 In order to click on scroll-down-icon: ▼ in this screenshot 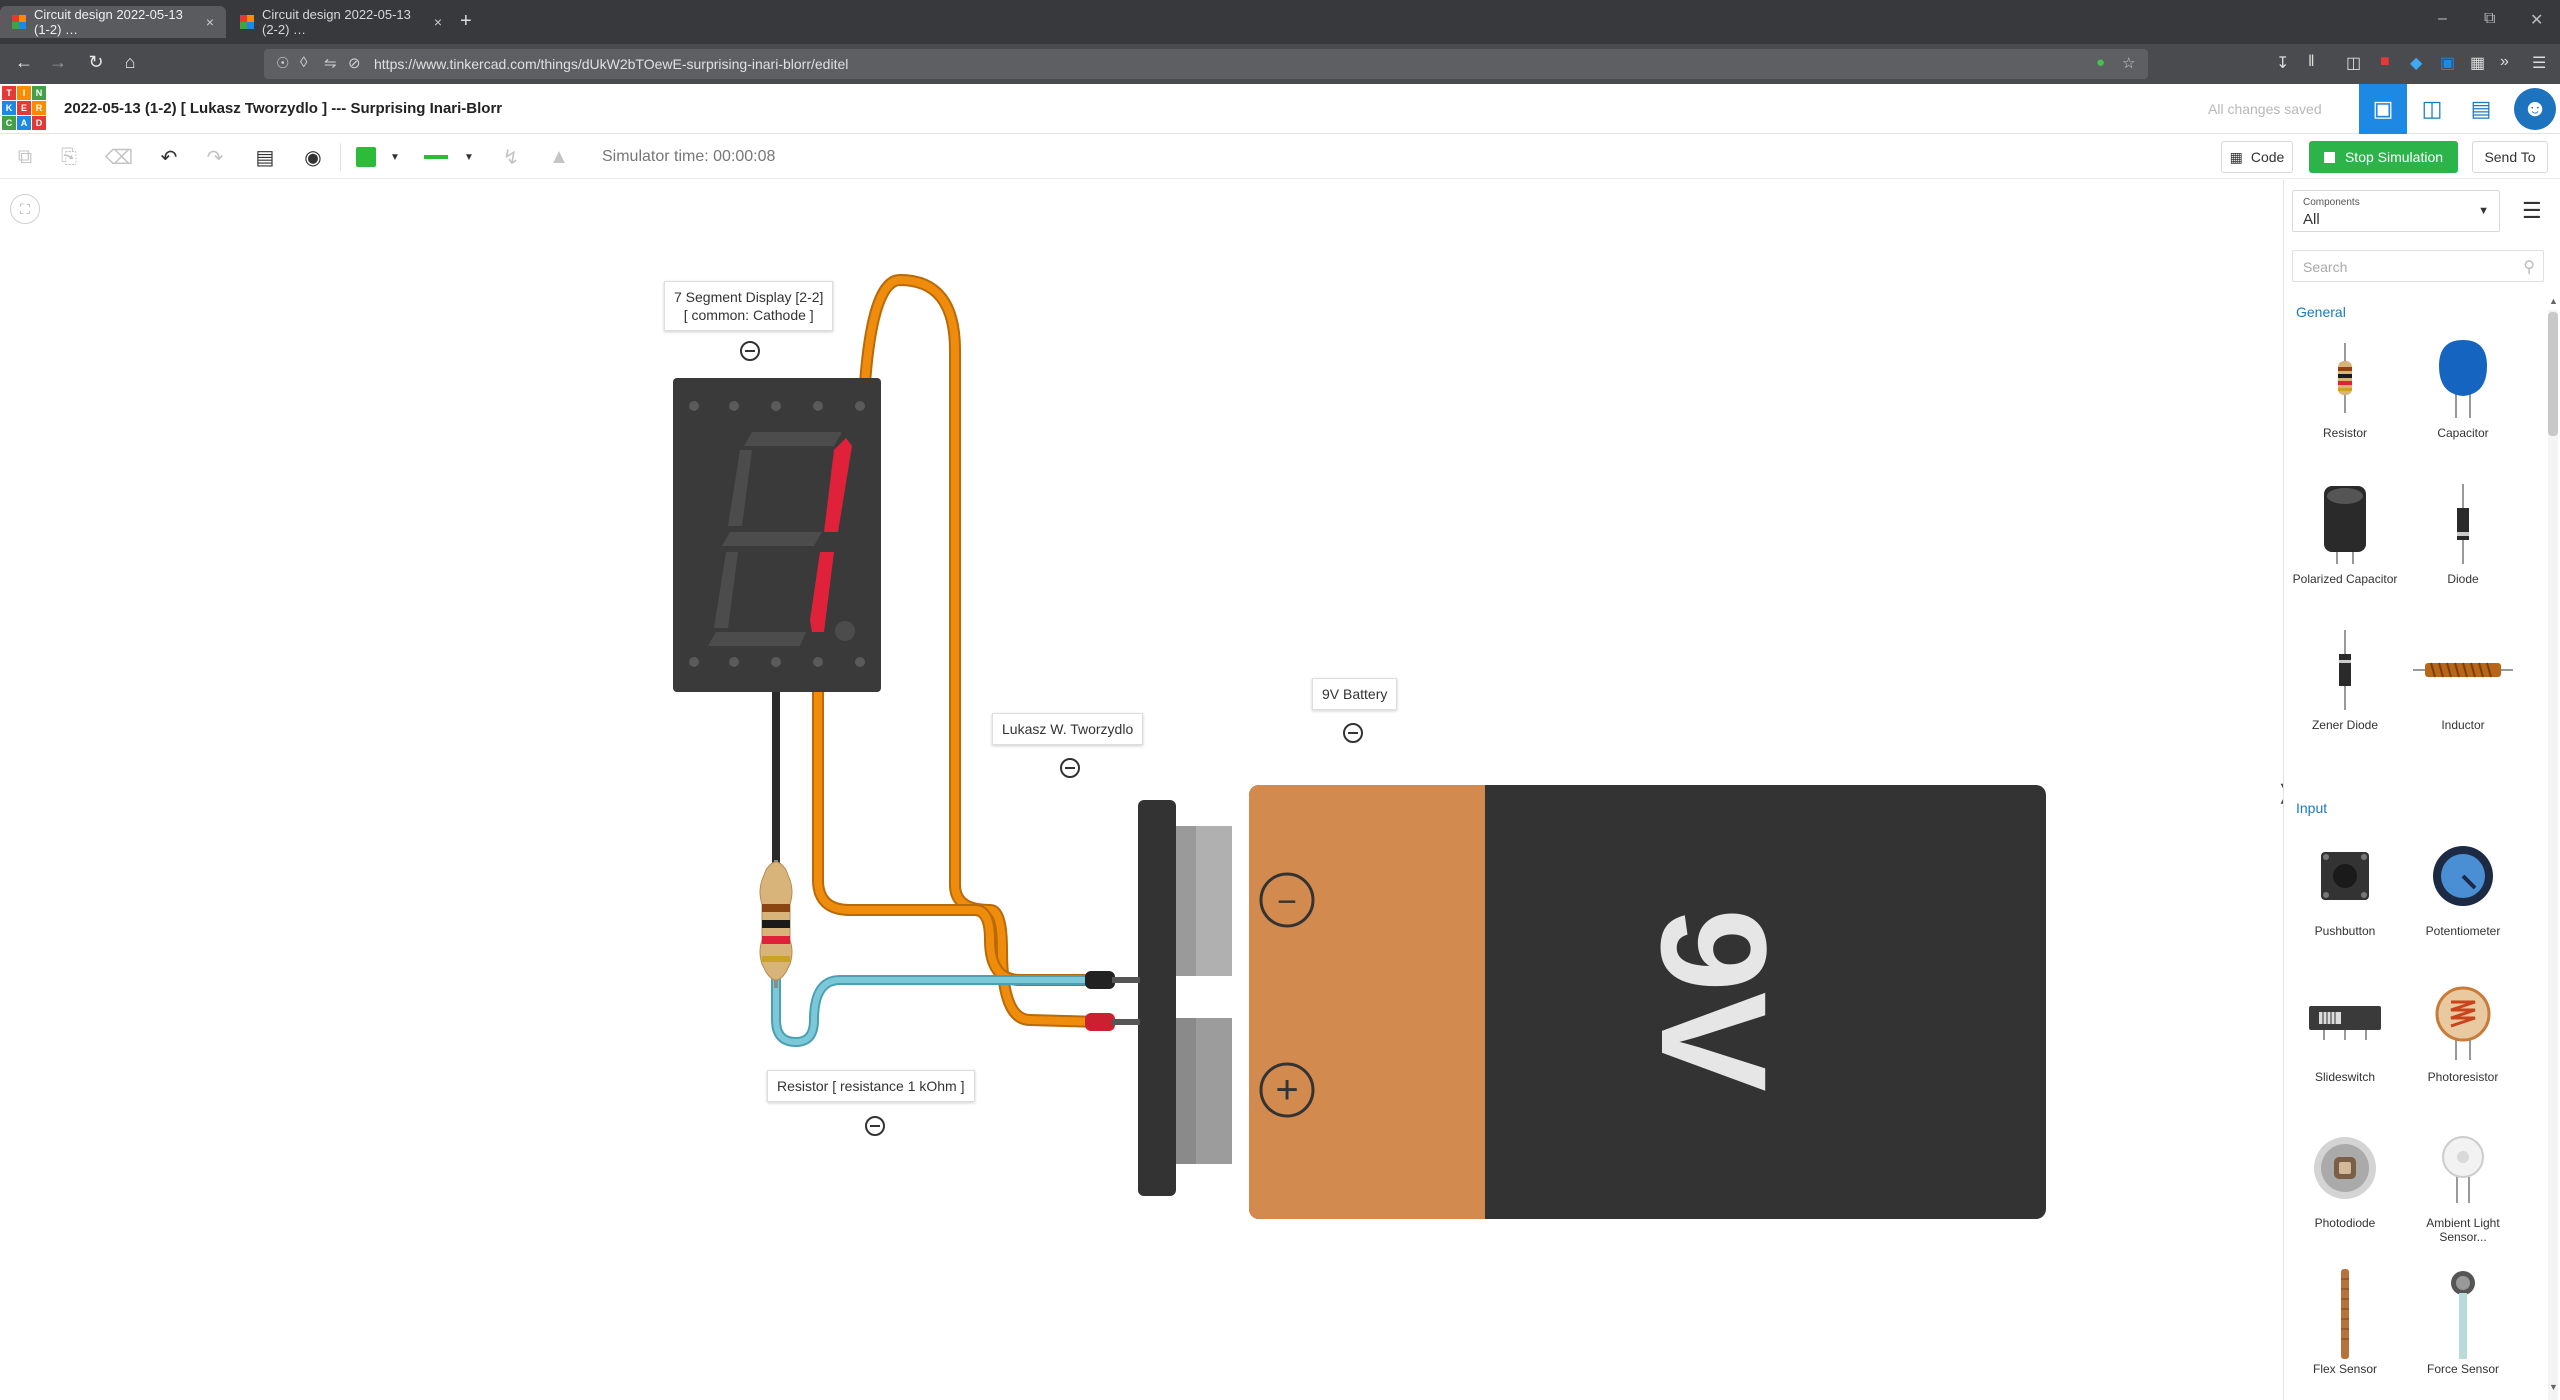, I will do `click(2553, 1387)`.